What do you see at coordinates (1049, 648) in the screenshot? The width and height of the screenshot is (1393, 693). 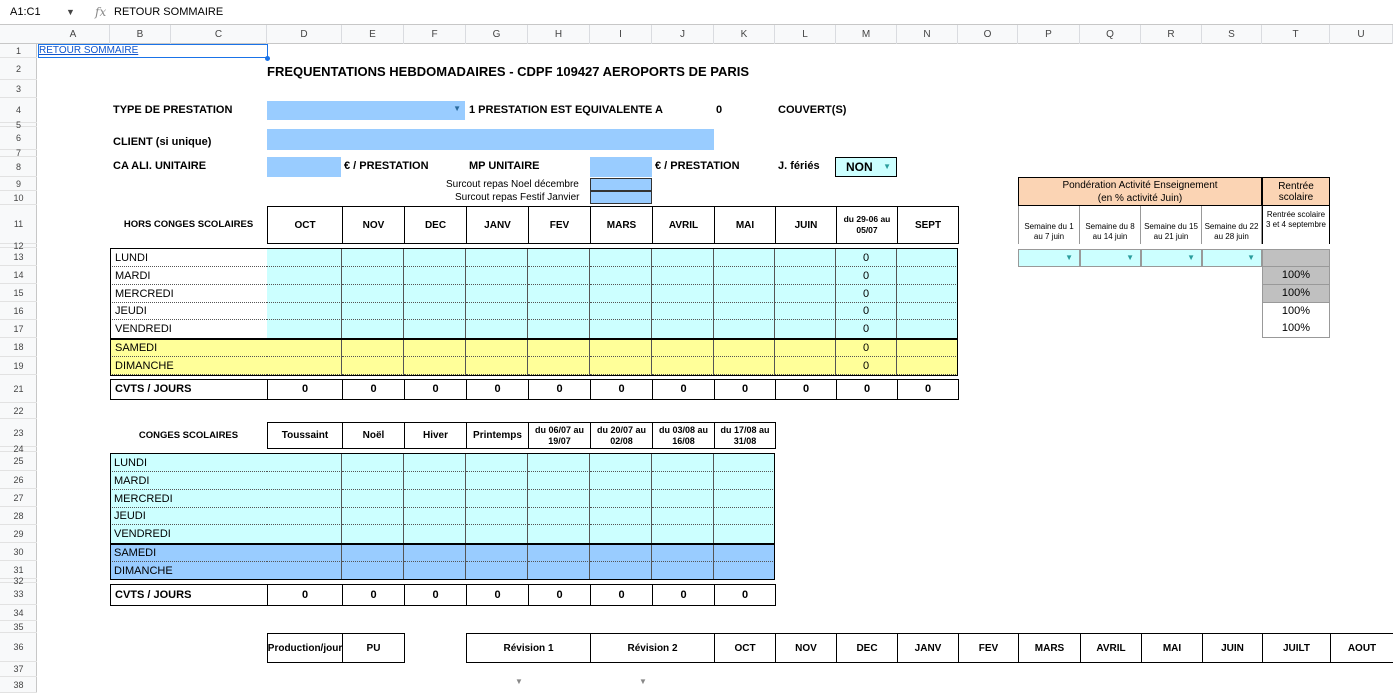 I see `bottom-header: MARS` at bounding box center [1049, 648].